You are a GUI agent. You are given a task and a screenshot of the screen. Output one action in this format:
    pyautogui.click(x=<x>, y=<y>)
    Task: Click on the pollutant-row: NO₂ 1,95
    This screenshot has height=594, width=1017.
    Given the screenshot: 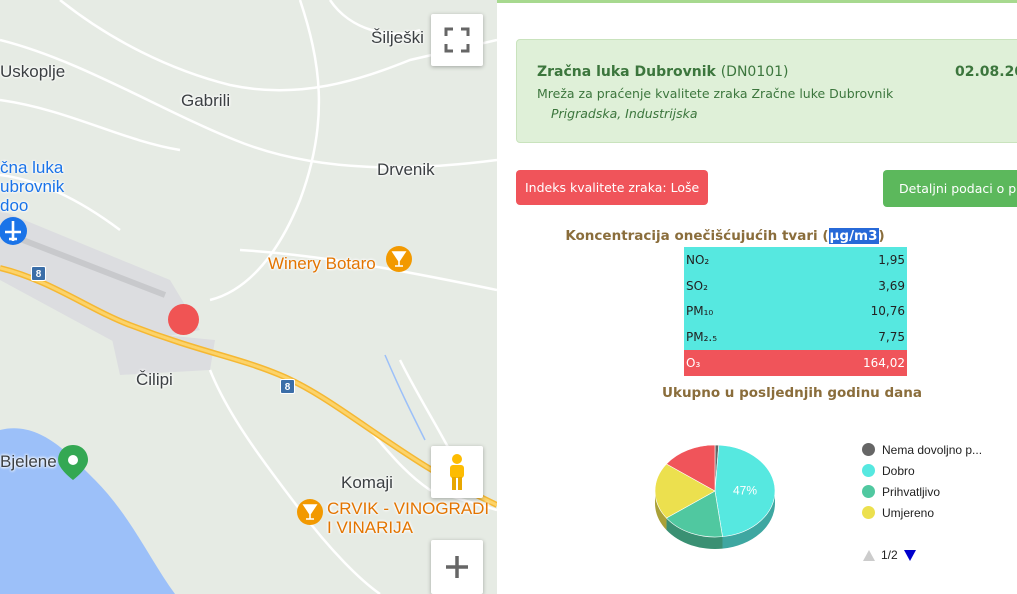 What is the action you would take?
    pyautogui.click(x=795, y=260)
    